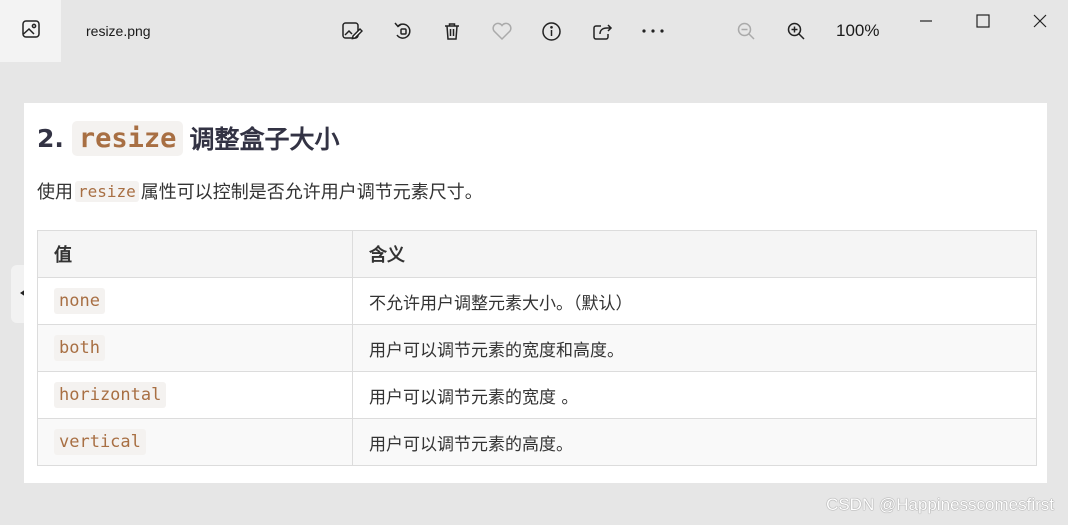  What do you see at coordinates (195, 395) in the screenshot?
I see `value-cell: horizontal` at bounding box center [195, 395].